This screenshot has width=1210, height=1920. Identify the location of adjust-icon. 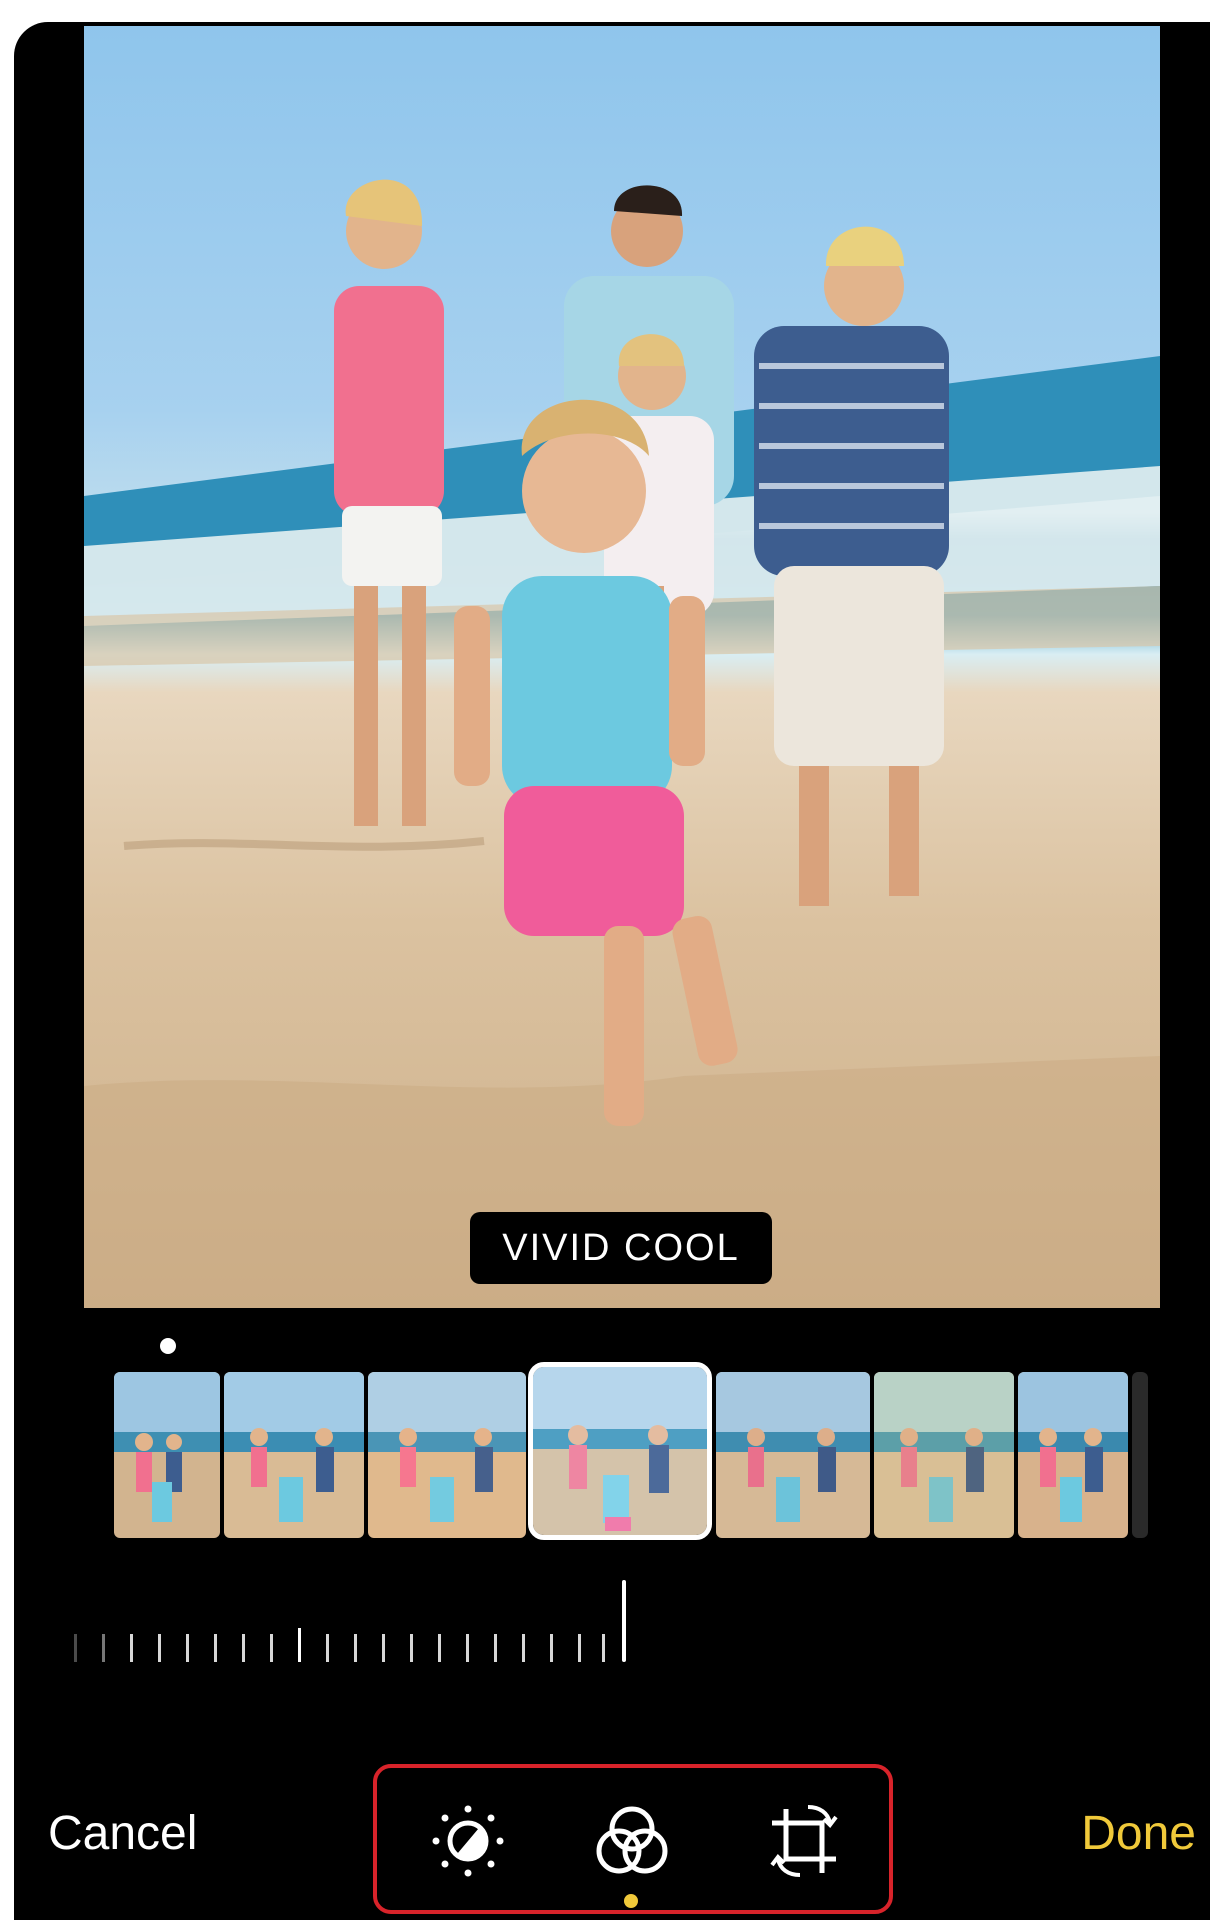
(468, 1841).